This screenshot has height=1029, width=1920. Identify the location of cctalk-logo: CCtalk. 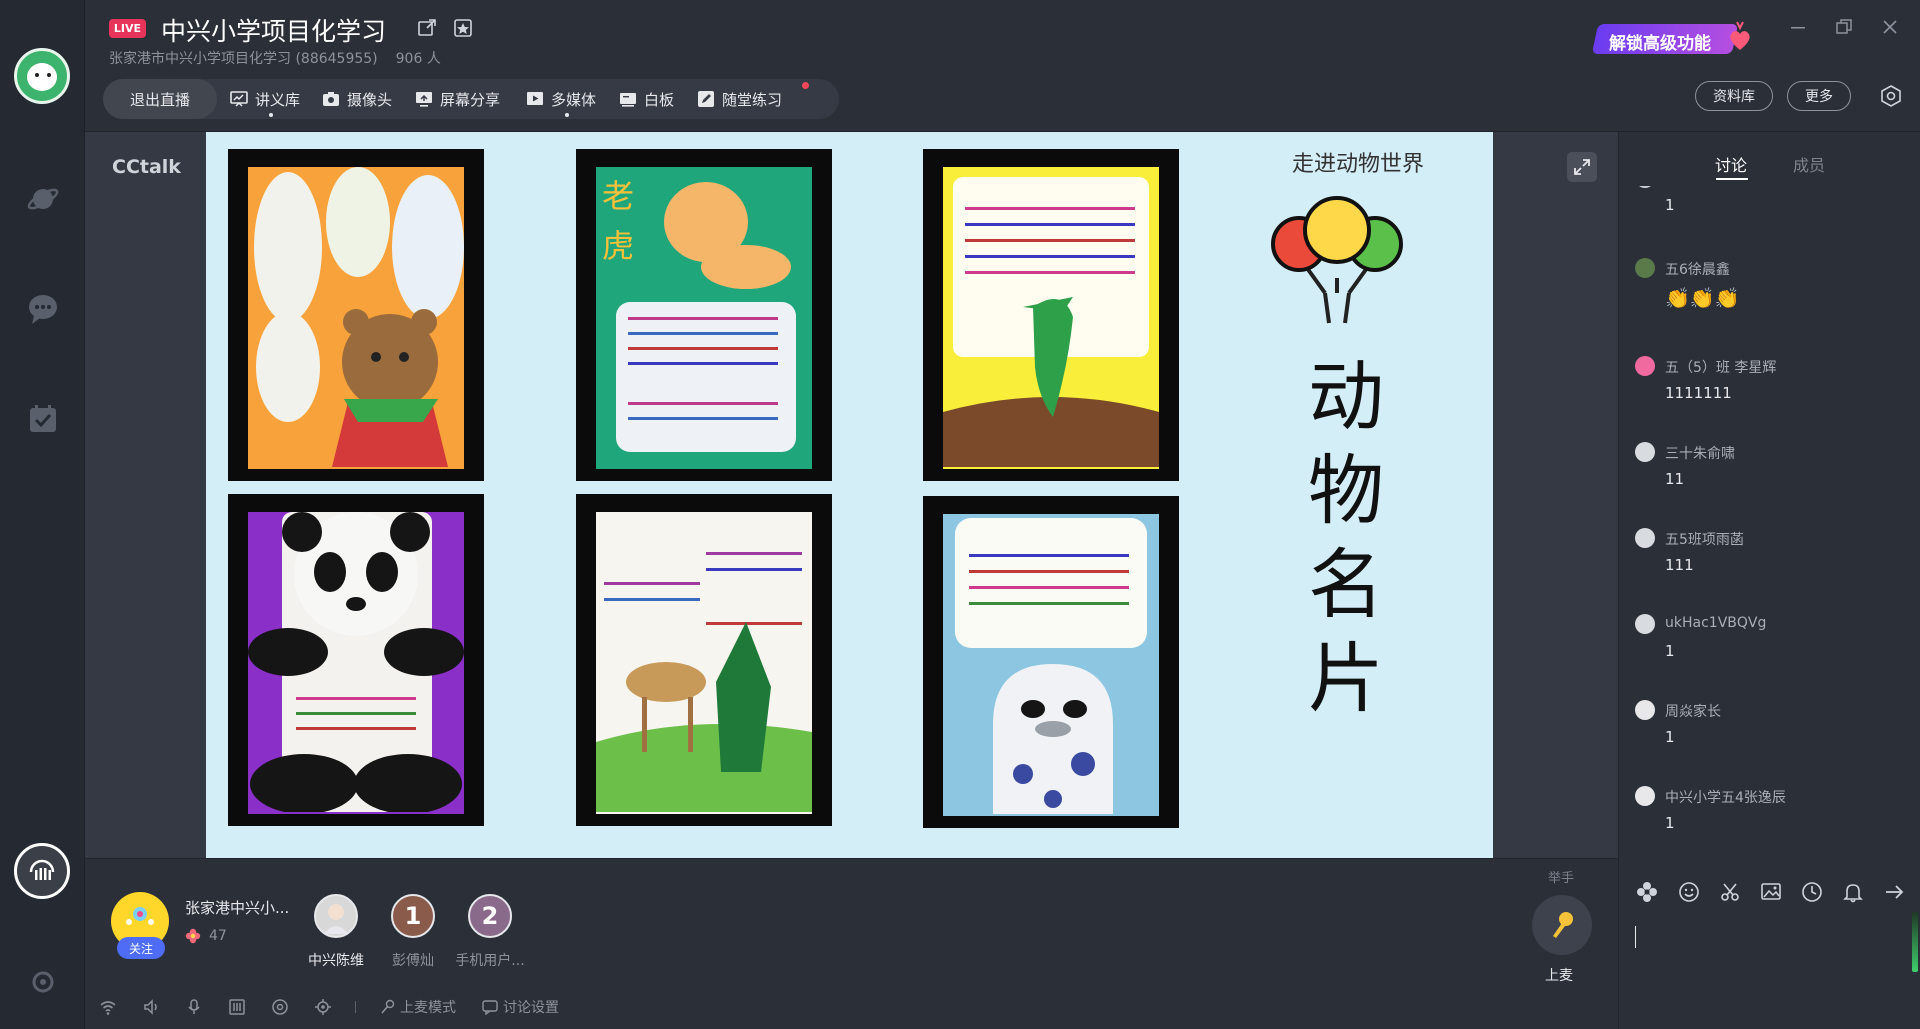
(146, 167).